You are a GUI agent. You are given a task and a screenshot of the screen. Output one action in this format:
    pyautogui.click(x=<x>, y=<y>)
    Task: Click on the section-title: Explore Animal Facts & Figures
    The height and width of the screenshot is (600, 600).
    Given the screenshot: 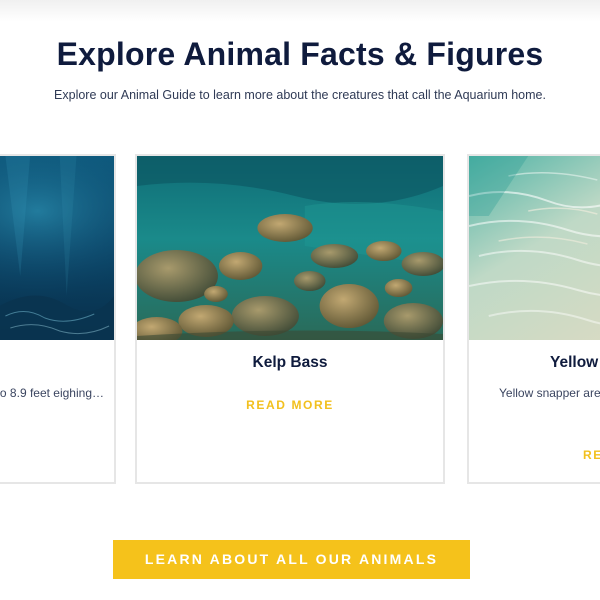 What is the action you would take?
    pyautogui.click(x=300, y=54)
    